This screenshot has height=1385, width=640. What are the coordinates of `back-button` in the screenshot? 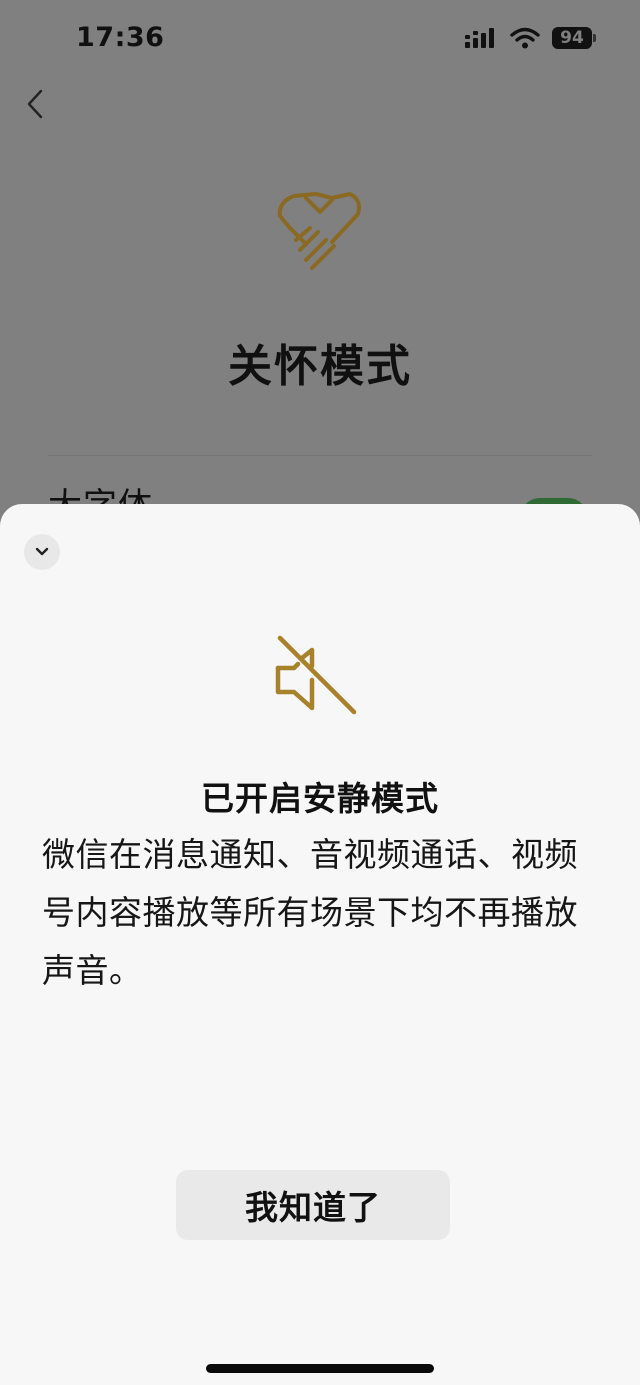 It's located at (35, 104).